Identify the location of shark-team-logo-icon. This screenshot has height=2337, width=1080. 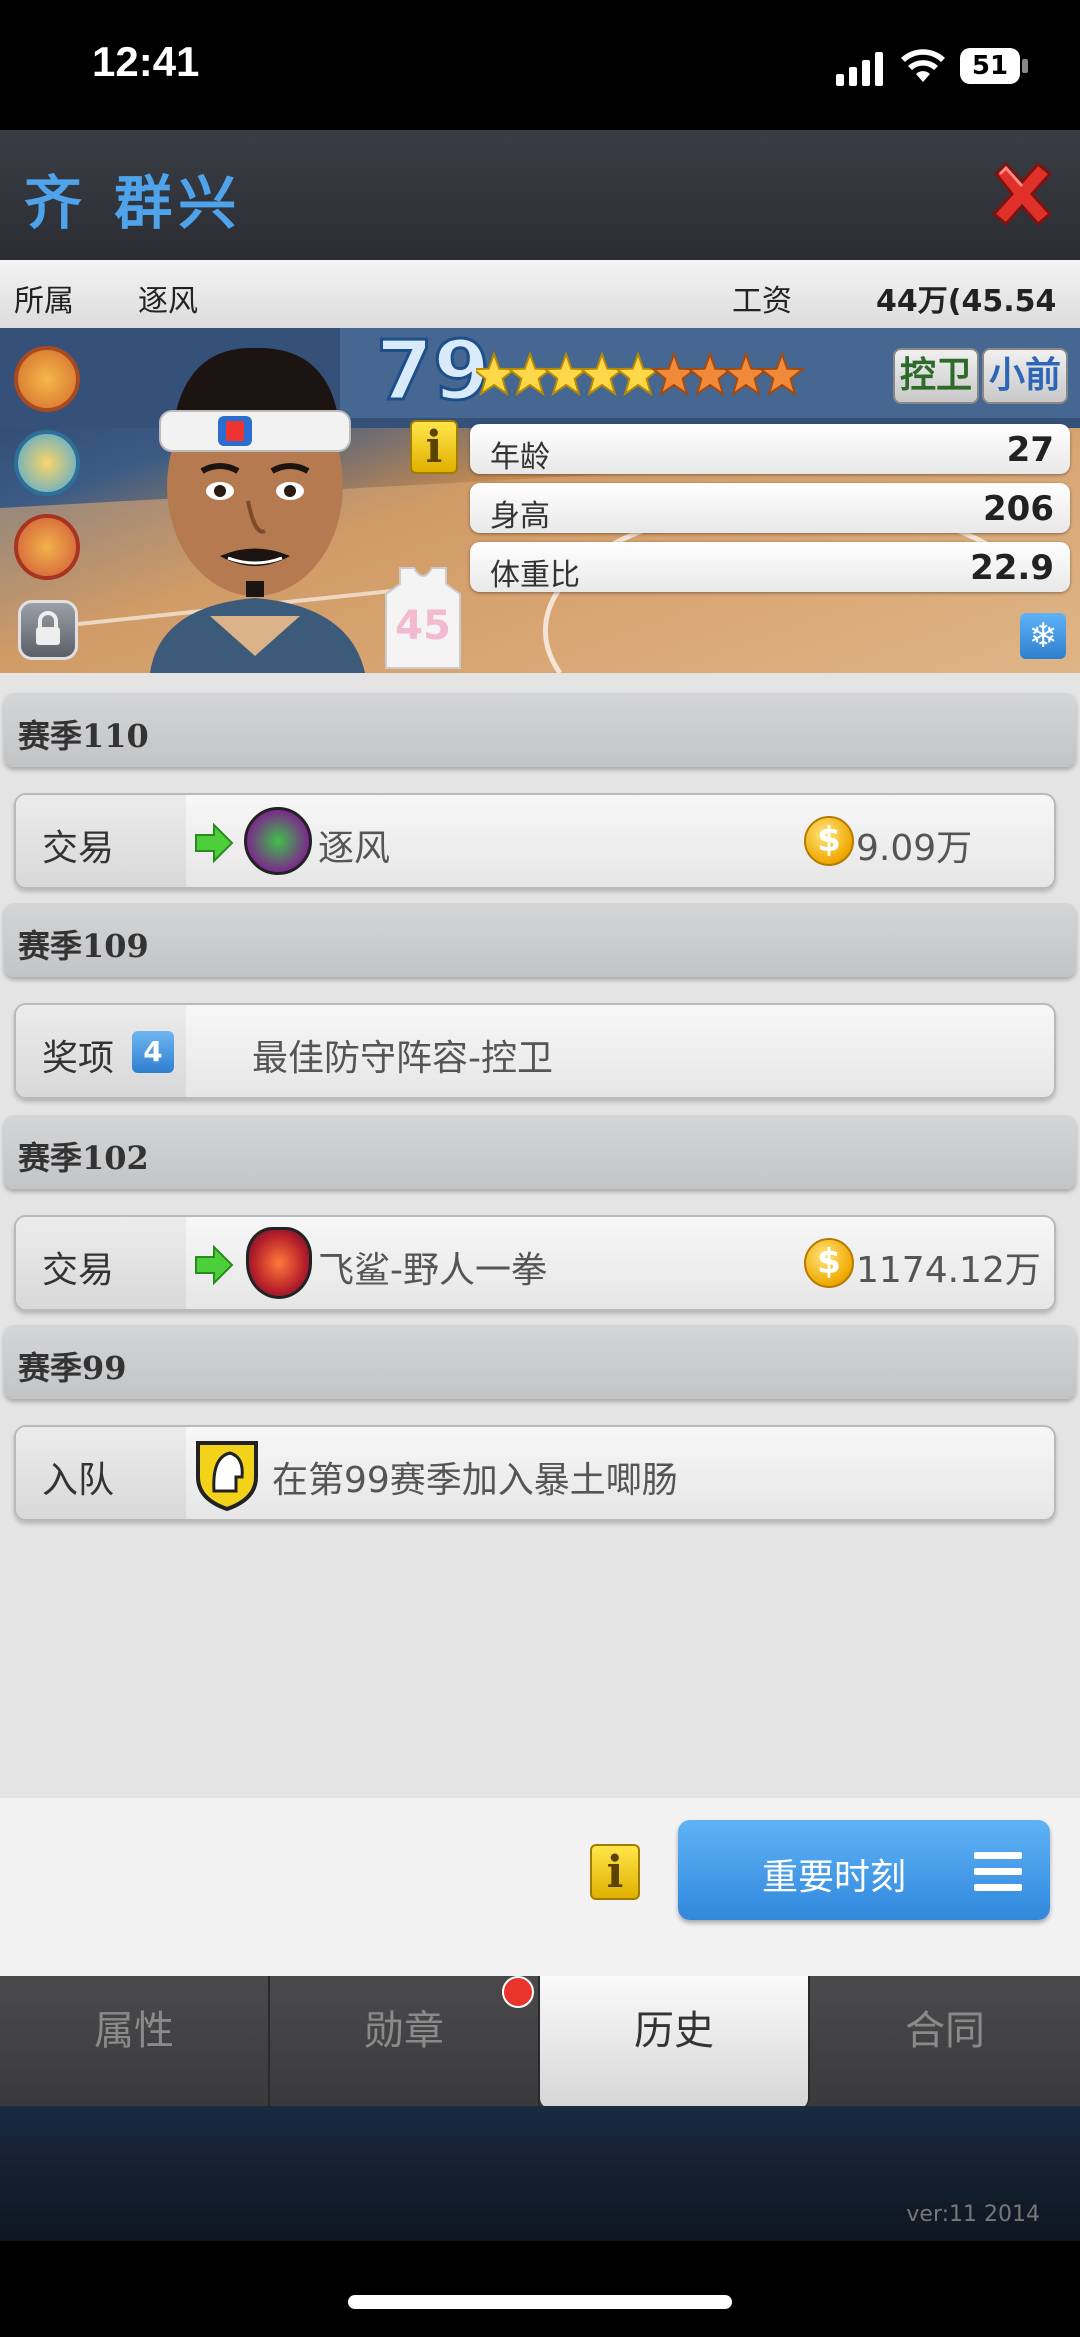
(278, 841).